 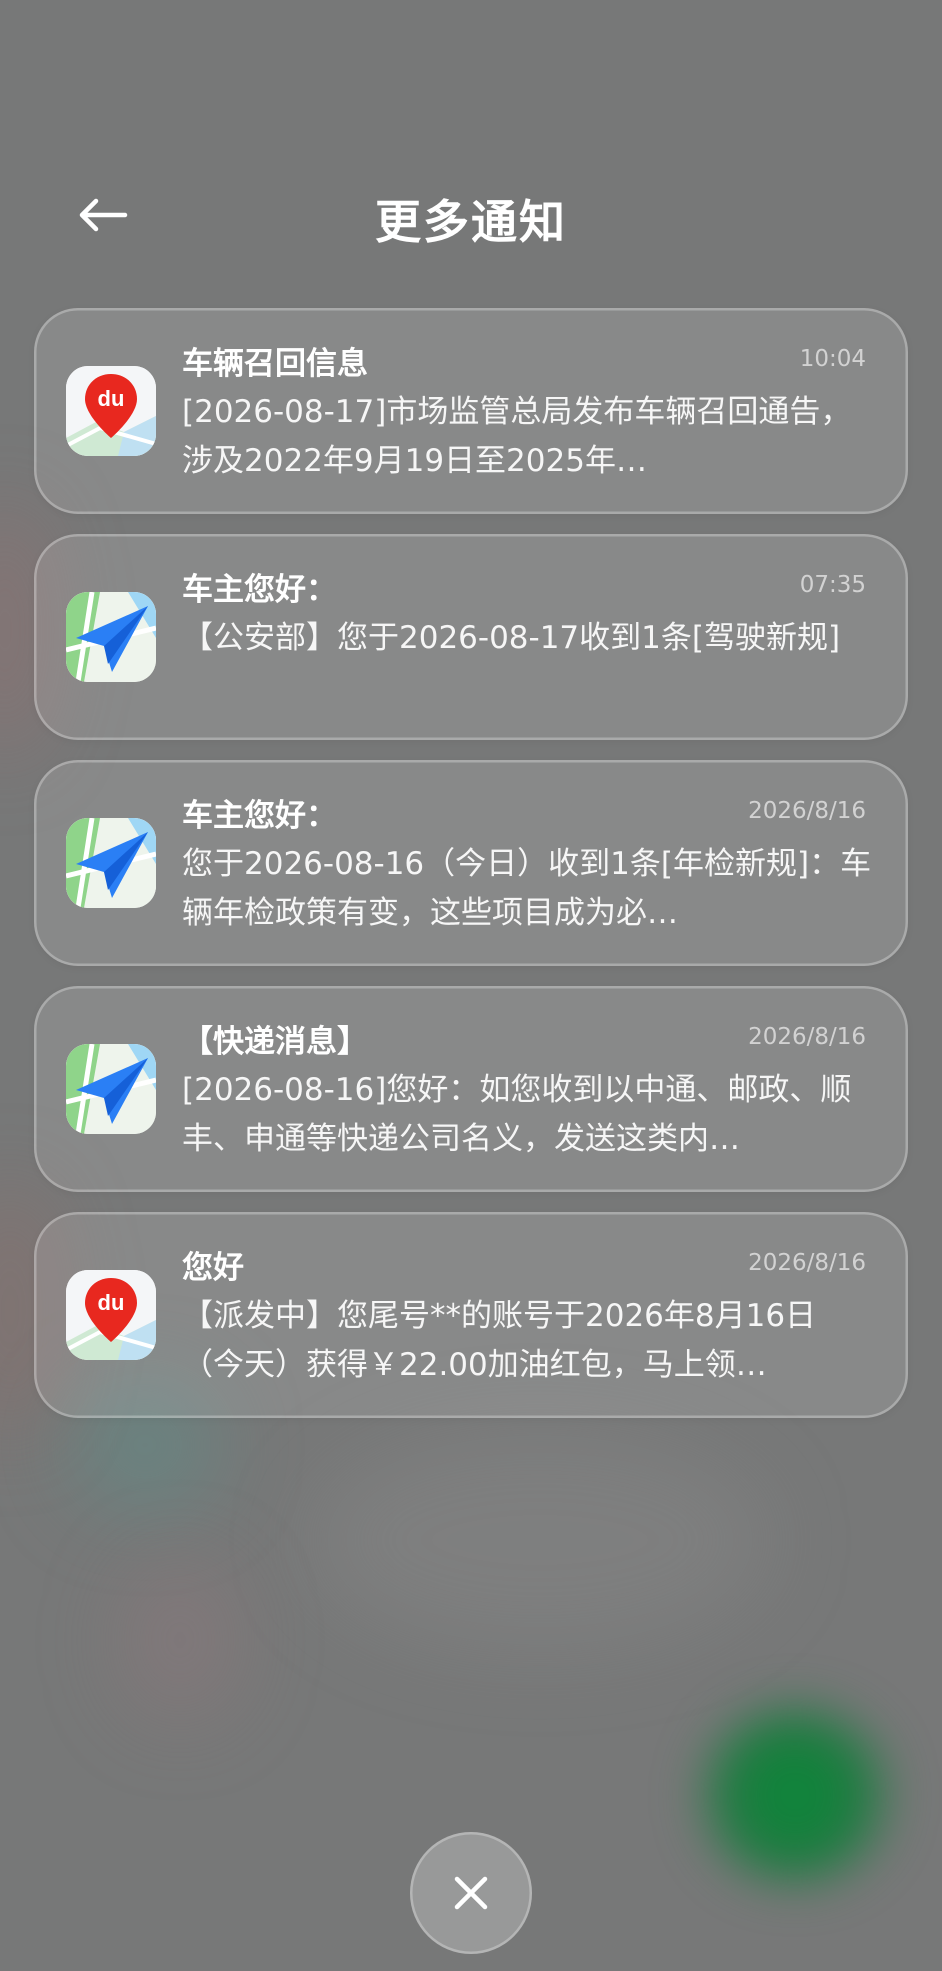 What do you see at coordinates (832, 585) in the screenshot?
I see `notification-time: 07:35` at bounding box center [832, 585].